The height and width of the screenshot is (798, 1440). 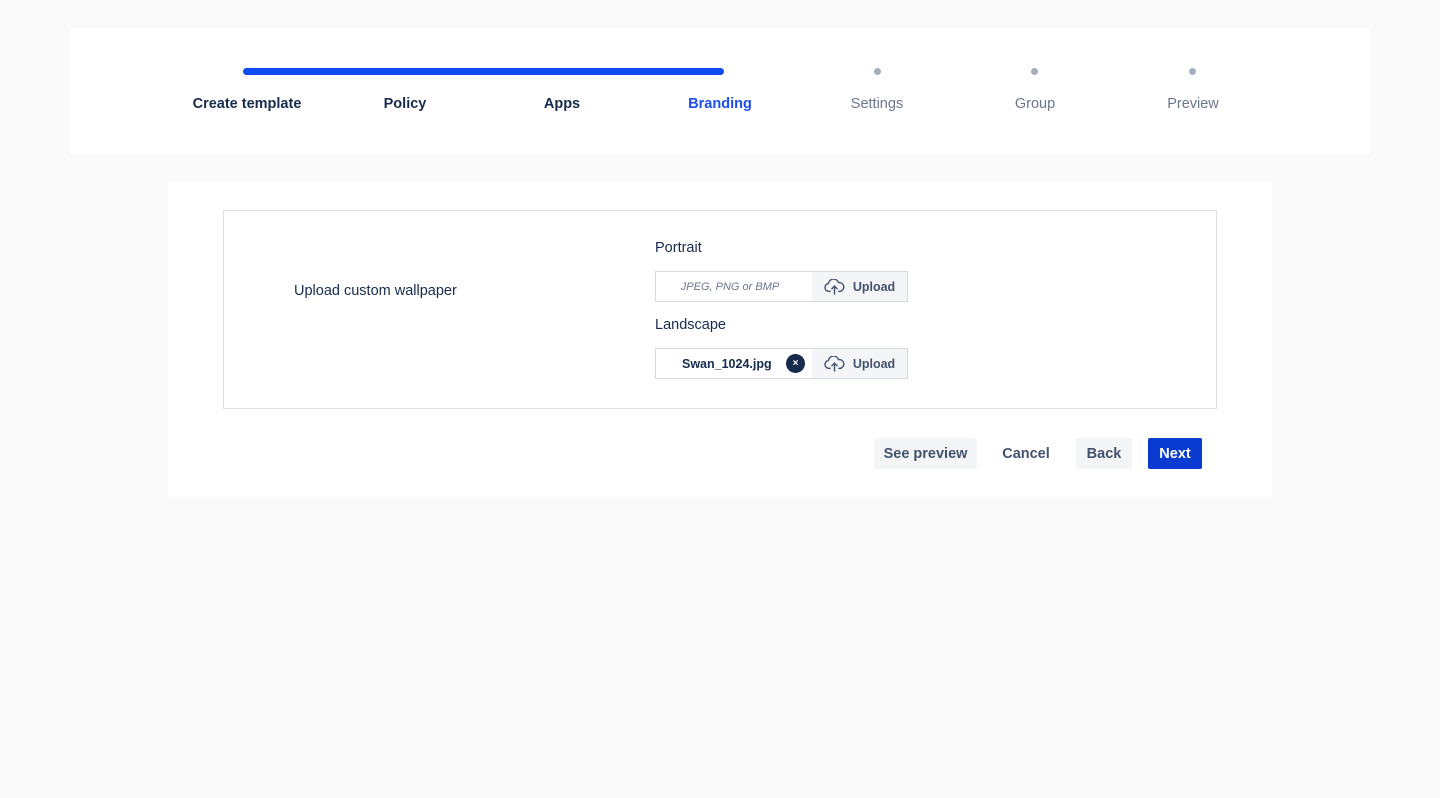 I want to click on step-preview: Preview, so click(x=1193, y=104).